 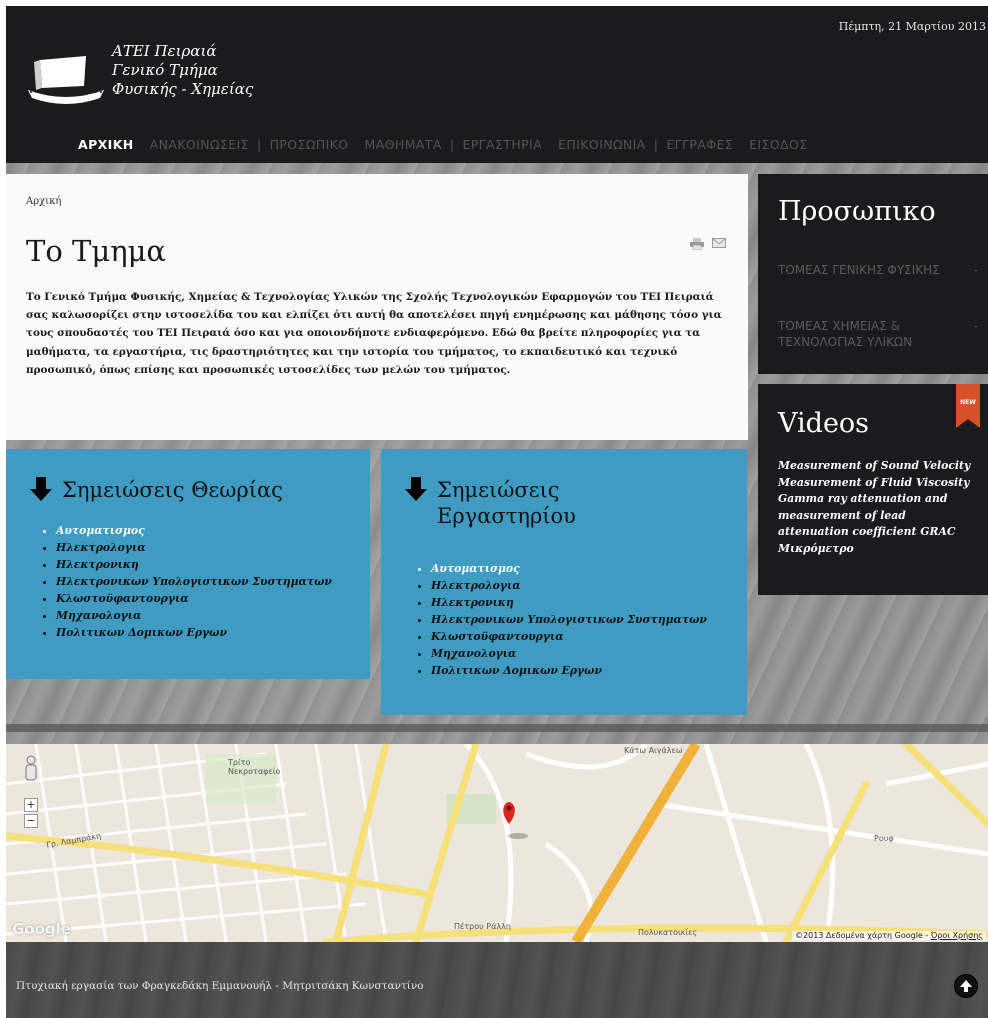 I want to click on lab-title-line-1: Σημειώσεις, so click(x=498, y=490).